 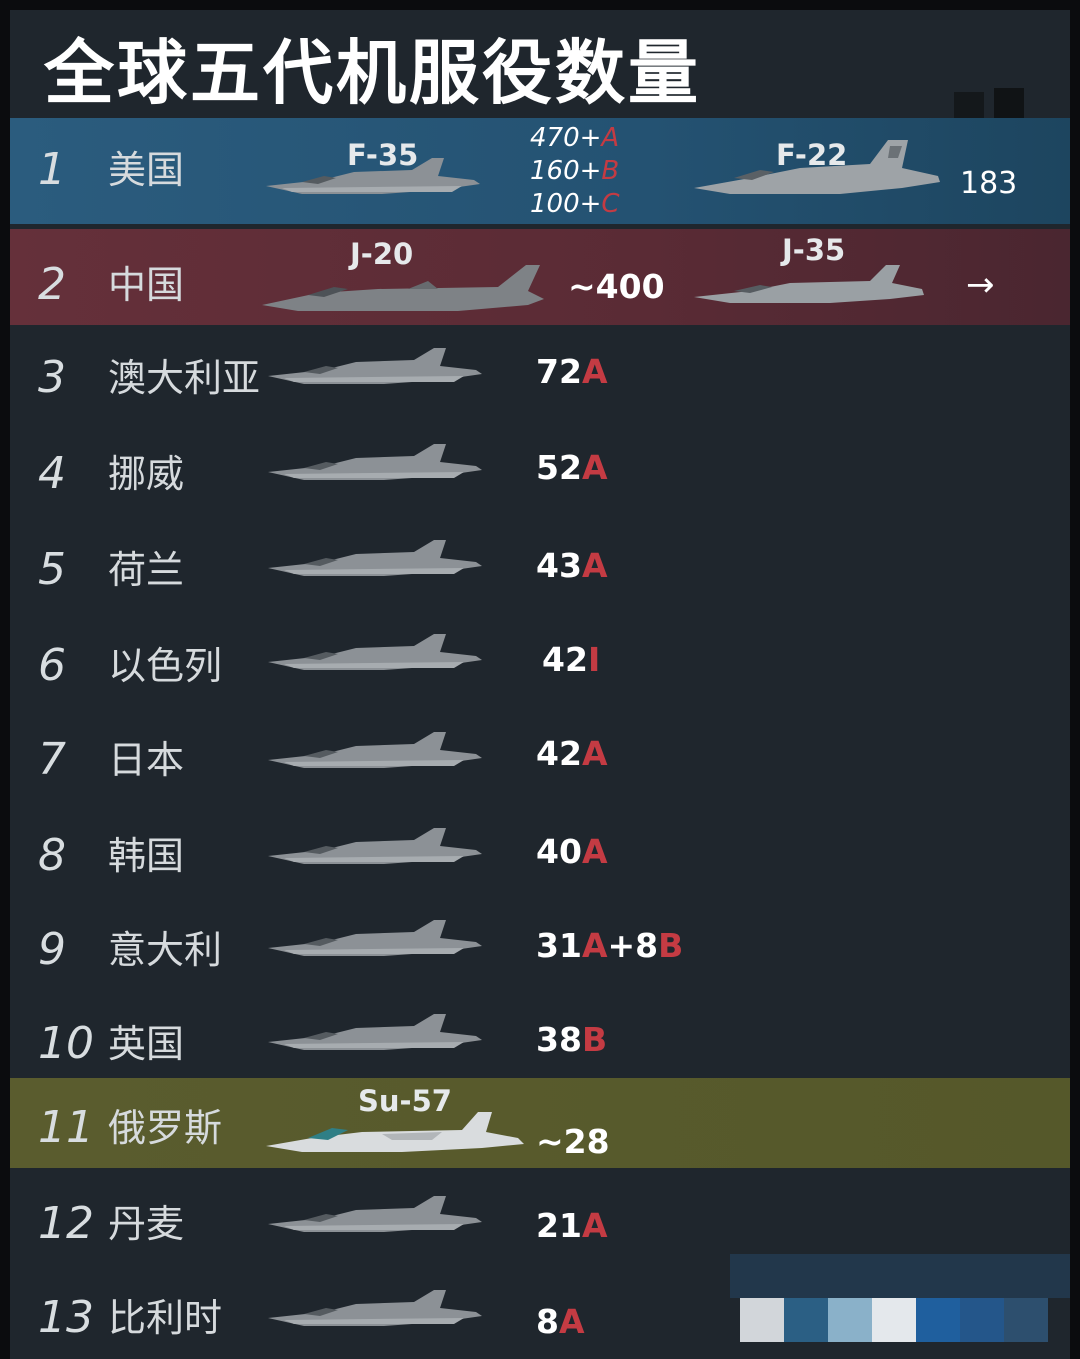 I want to click on rank-number: 1, so click(x=52, y=169).